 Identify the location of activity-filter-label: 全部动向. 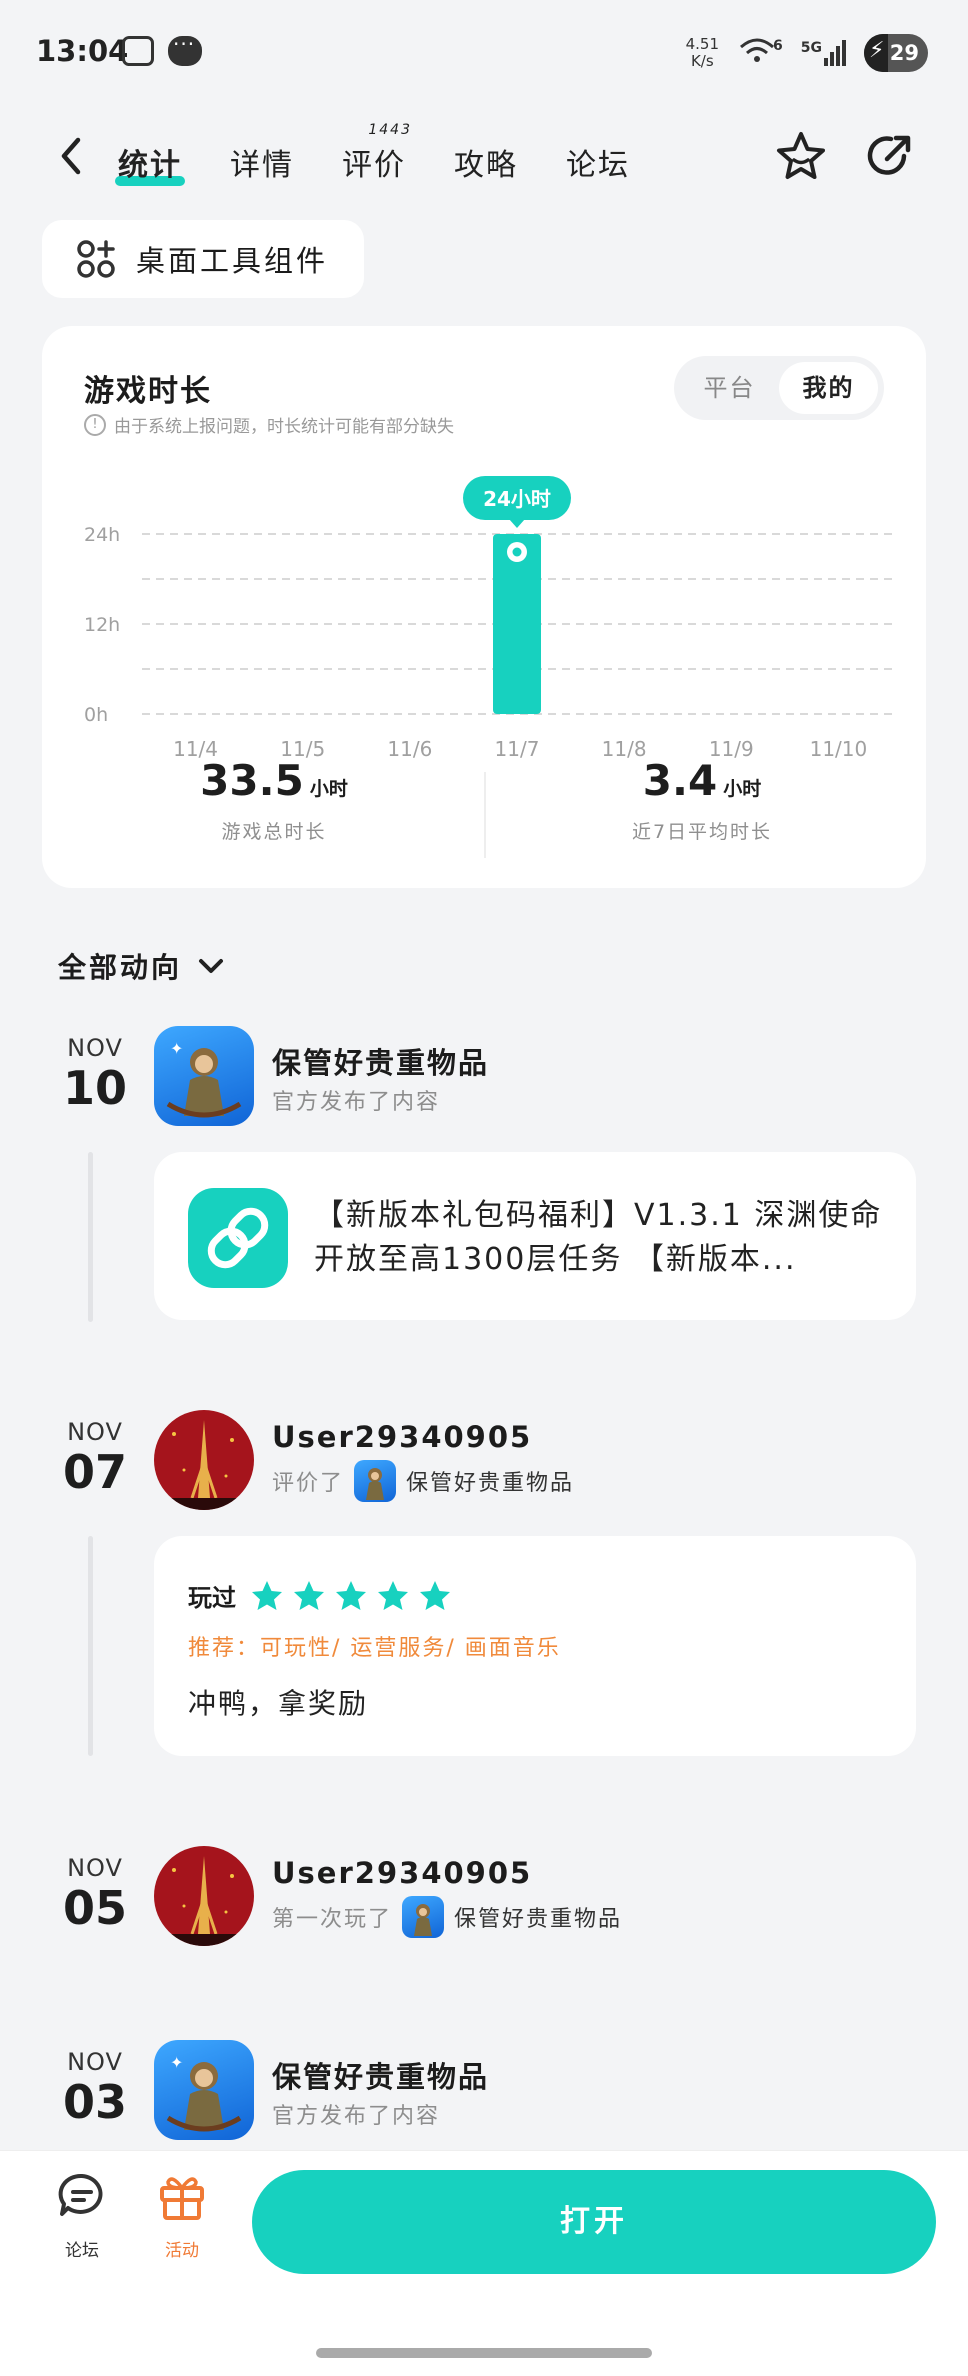
(120, 967).